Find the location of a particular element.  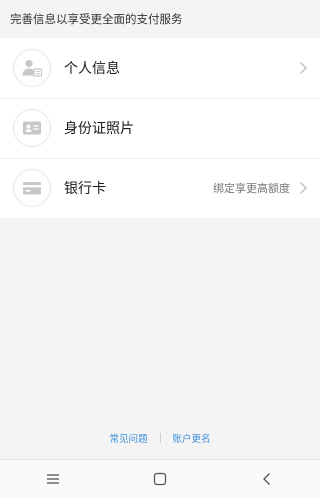

list-item-label: 身份证照片 is located at coordinates (99, 129).